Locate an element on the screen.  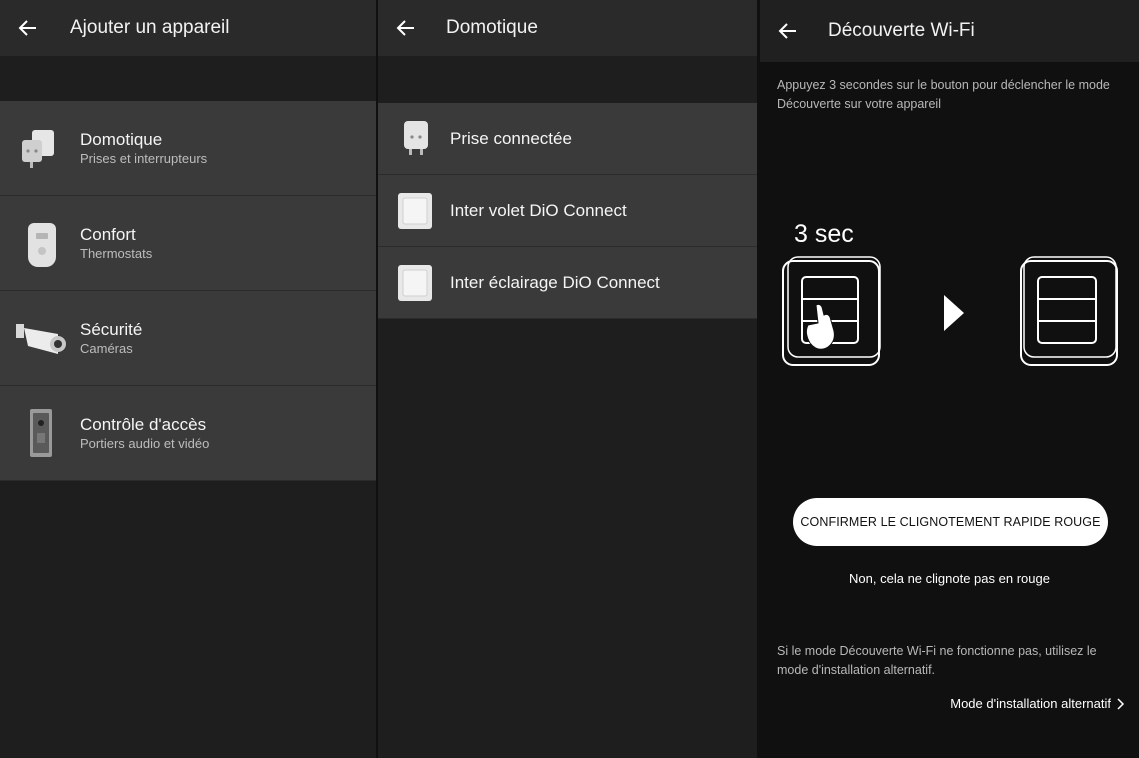
discovery-illustration is located at coordinates (950, 311).